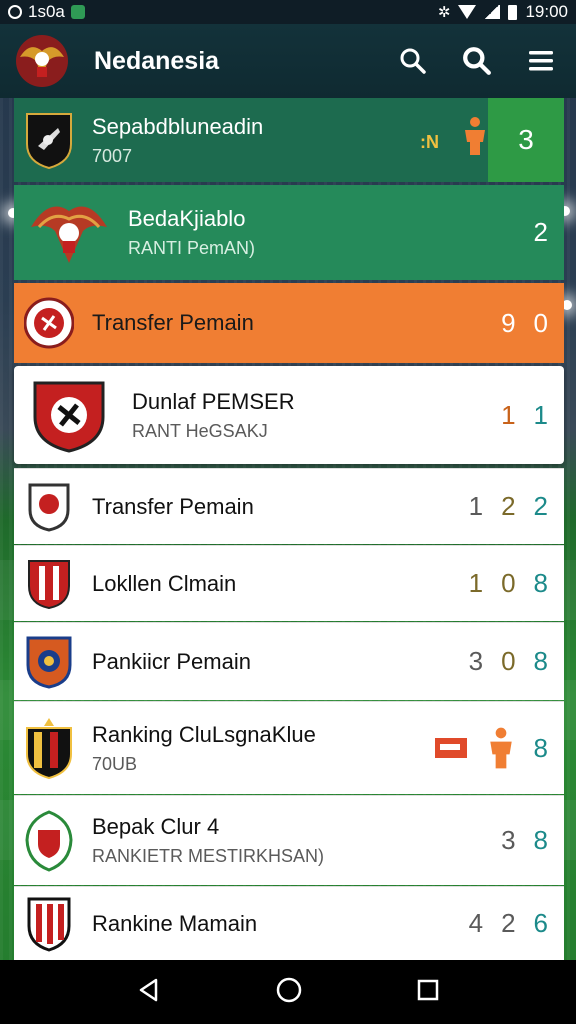  Describe the element at coordinates (467, 12) in the screenshot. I see `wifi-icon` at that location.